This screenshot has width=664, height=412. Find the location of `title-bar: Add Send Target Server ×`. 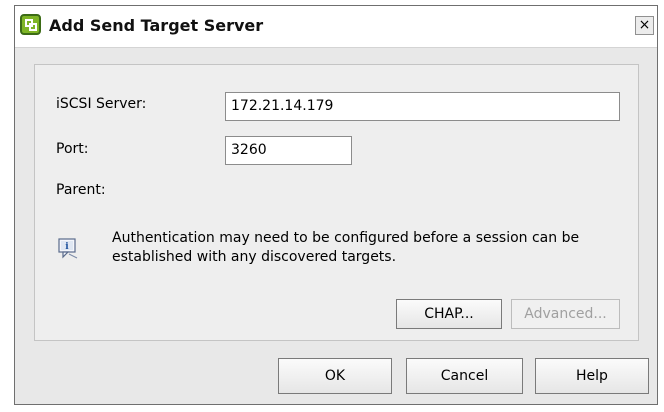

title-bar: Add Send Target Server × is located at coordinates (336, 27).